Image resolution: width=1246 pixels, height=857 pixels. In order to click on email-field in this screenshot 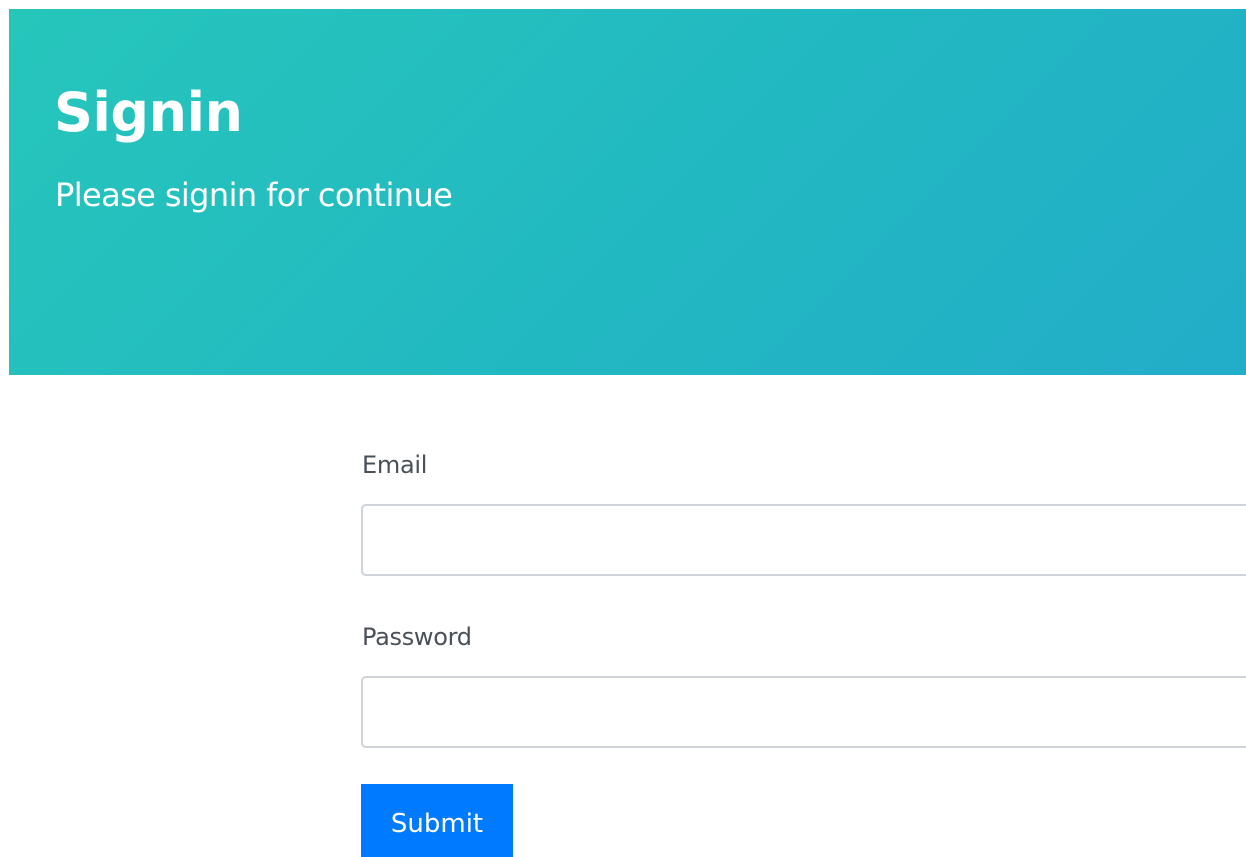, I will do `click(803, 540)`.